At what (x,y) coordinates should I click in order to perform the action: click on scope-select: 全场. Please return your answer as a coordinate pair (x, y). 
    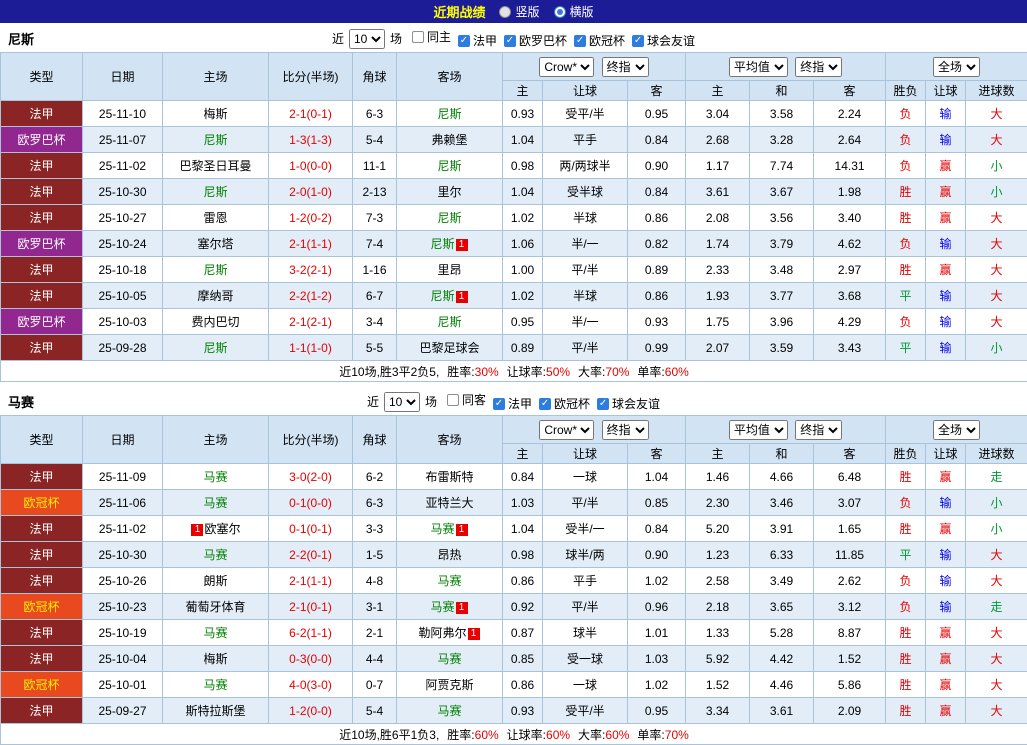
    Looking at the image, I should click on (956, 430).